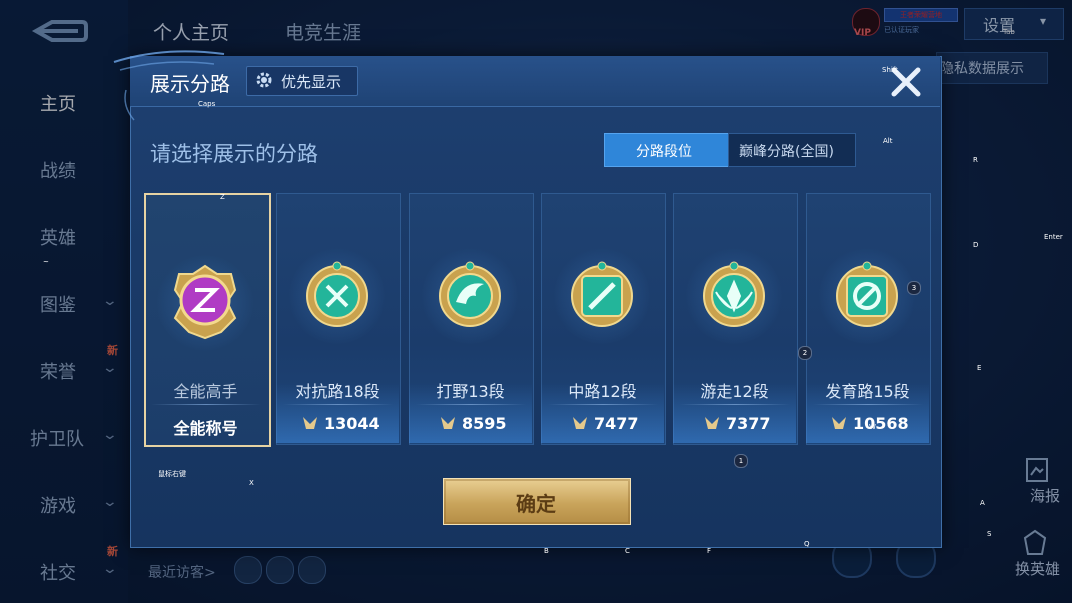  What do you see at coordinates (664, 152) in the screenshot?
I see `tab-lane-rank-label: 分路段位` at bounding box center [664, 152].